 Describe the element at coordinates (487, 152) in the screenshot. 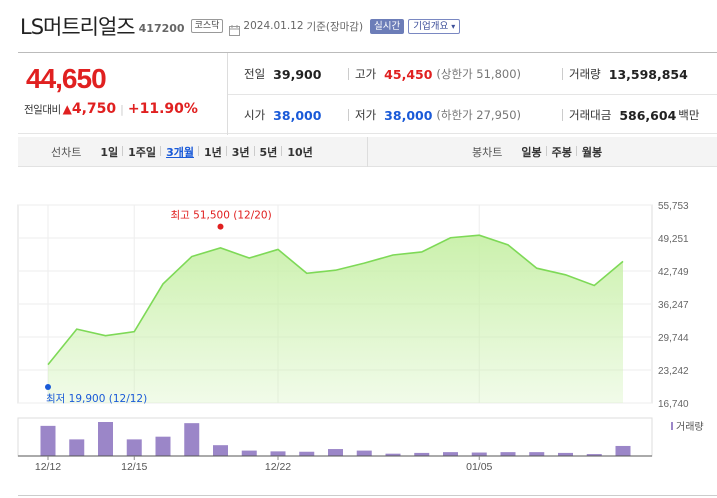

I see `candle-chart-label: 봉차트` at that location.